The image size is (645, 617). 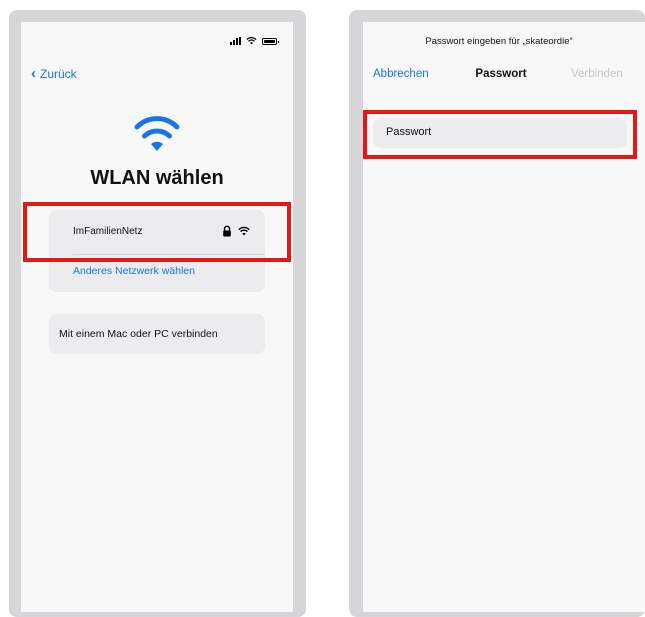 What do you see at coordinates (134, 271) in the screenshot?
I see `other-network-link: Anderes Netzwerk wählen` at bounding box center [134, 271].